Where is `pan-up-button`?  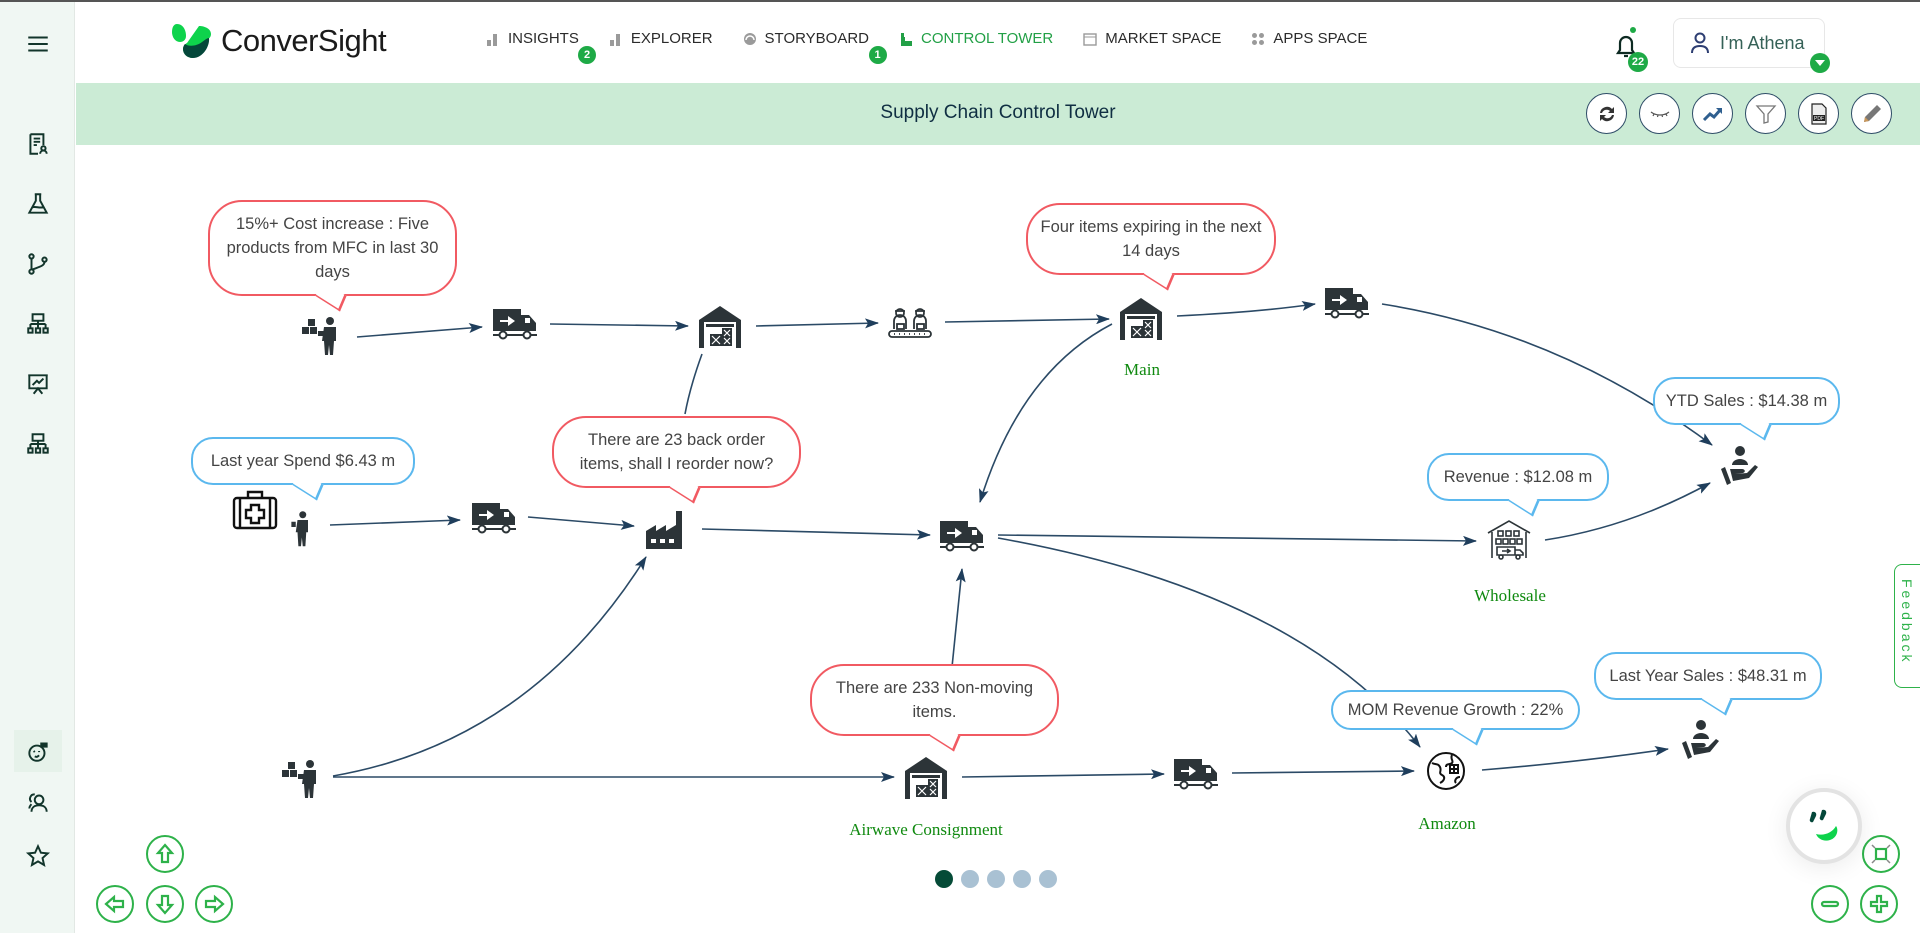 pan-up-button is located at coordinates (165, 854).